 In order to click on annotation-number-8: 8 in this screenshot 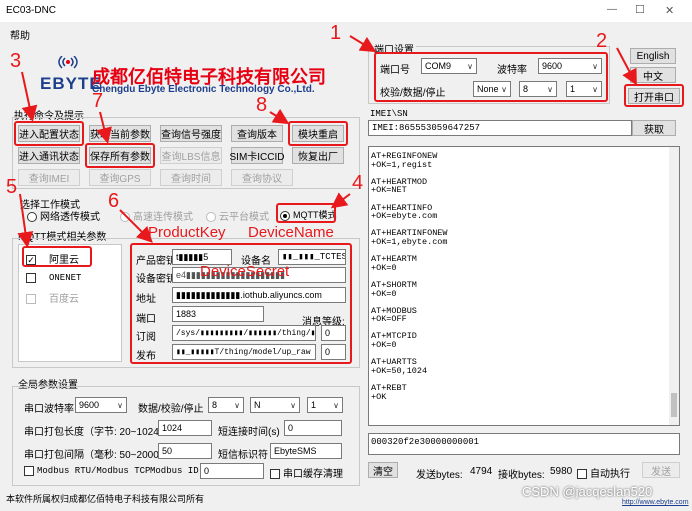, I will do `click(262, 105)`.